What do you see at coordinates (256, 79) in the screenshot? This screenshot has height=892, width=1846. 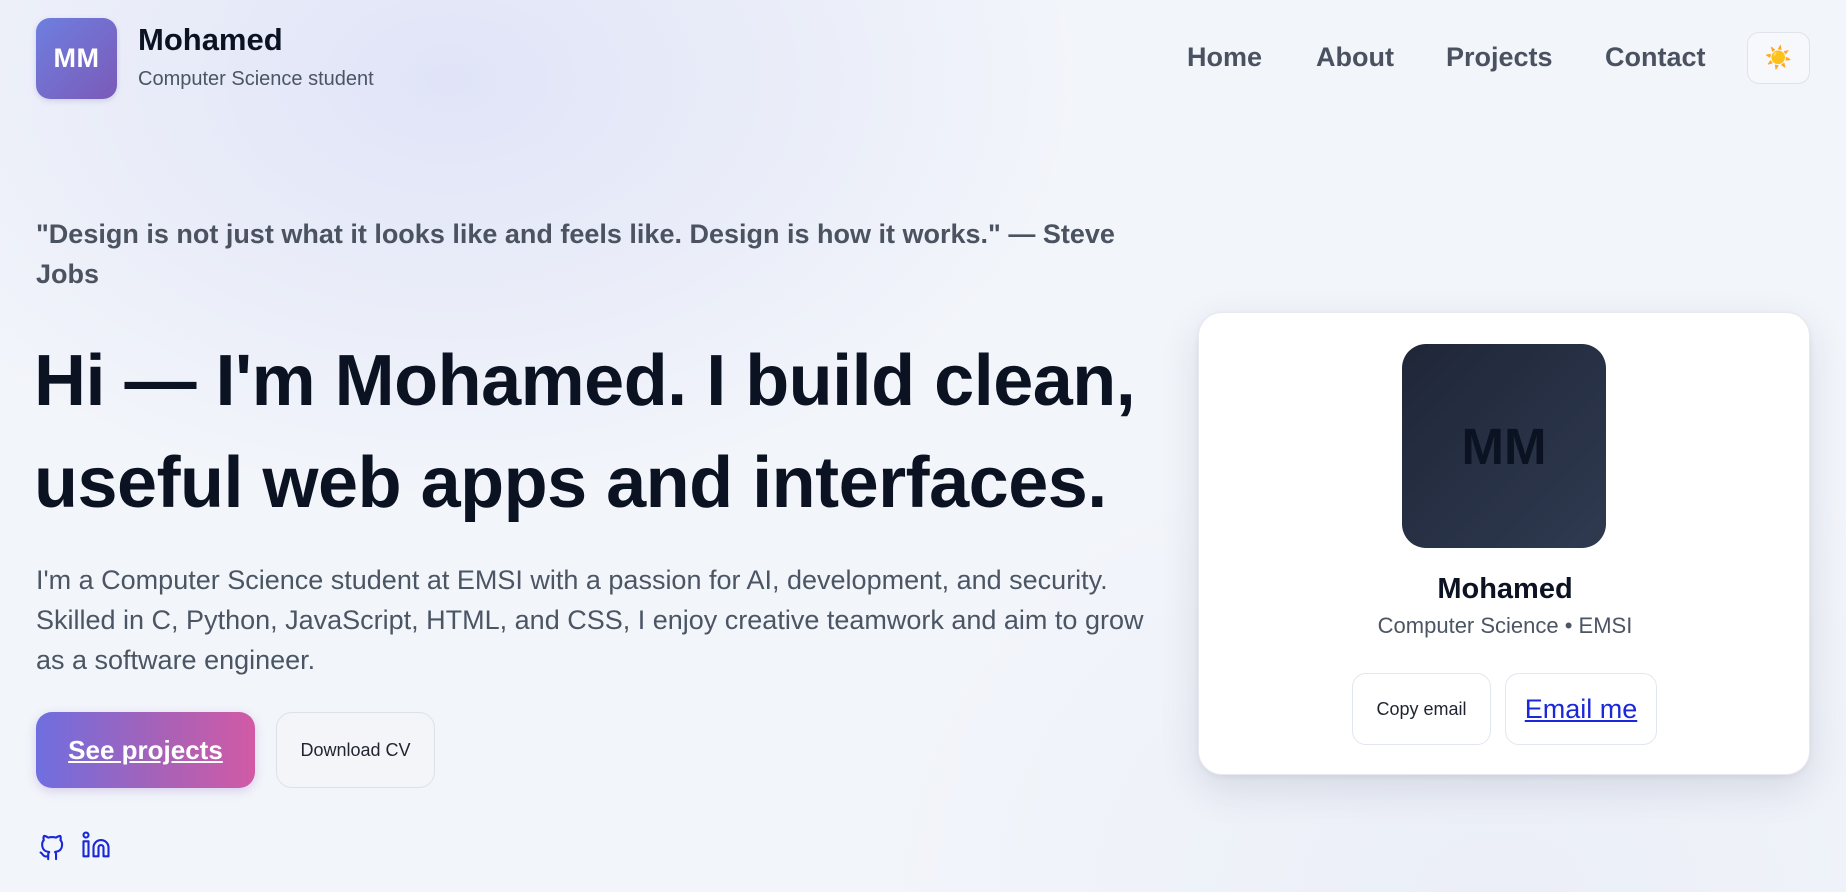 I see `brand-subtitle: Computer Science student` at bounding box center [256, 79].